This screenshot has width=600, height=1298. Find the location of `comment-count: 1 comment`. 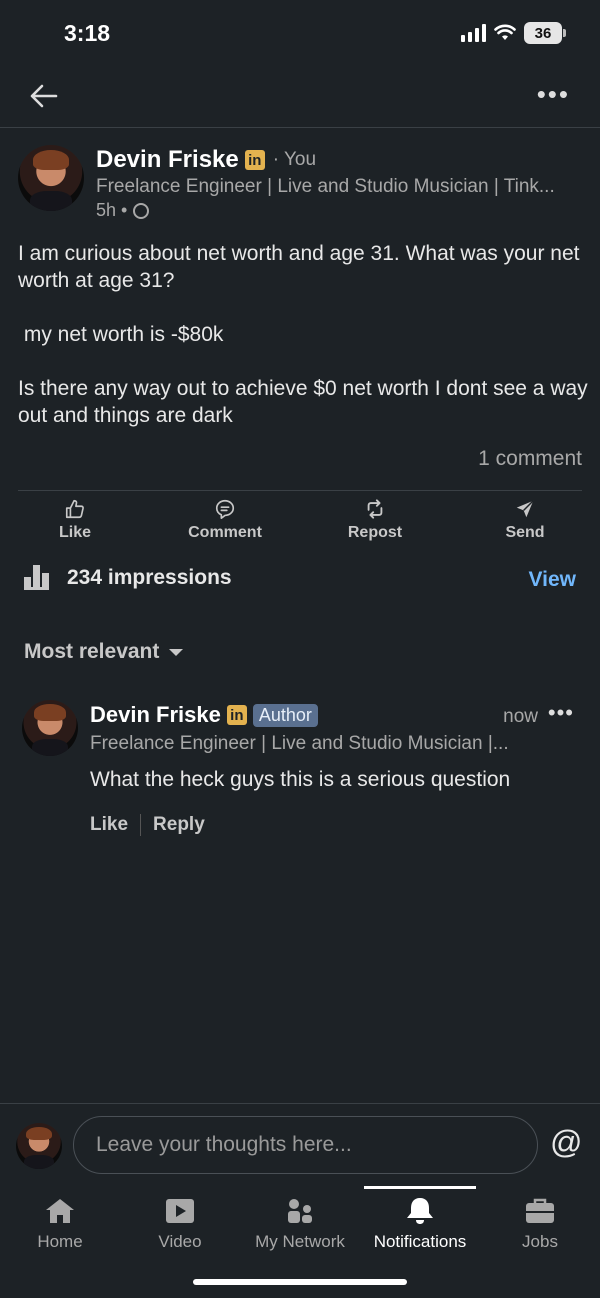

comment-count: 1 comment is located at coordinates (530, 459).